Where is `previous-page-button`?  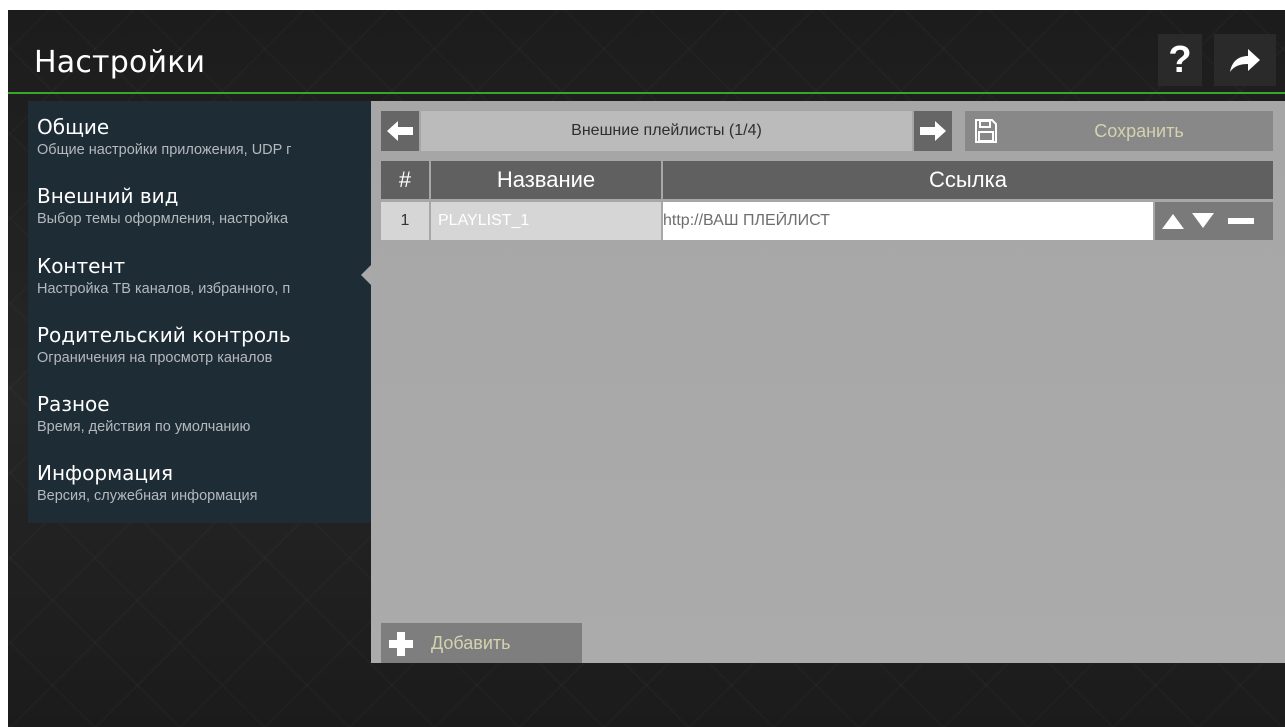
previous-page-button is located at coordinates (400, 131).